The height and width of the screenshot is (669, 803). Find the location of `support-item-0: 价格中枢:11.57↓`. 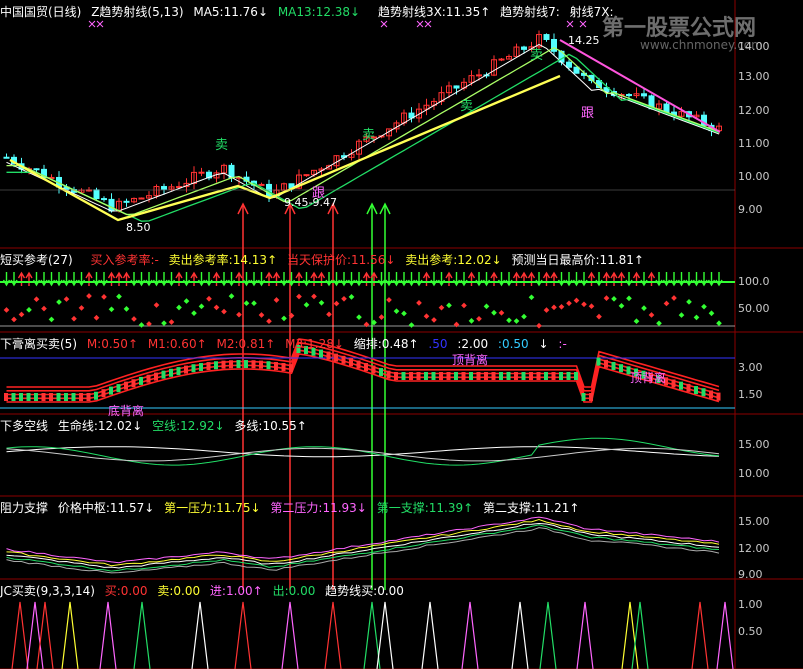

support-item-0: 价格中枢:11.57↓ is located at coordinates (106, 508).